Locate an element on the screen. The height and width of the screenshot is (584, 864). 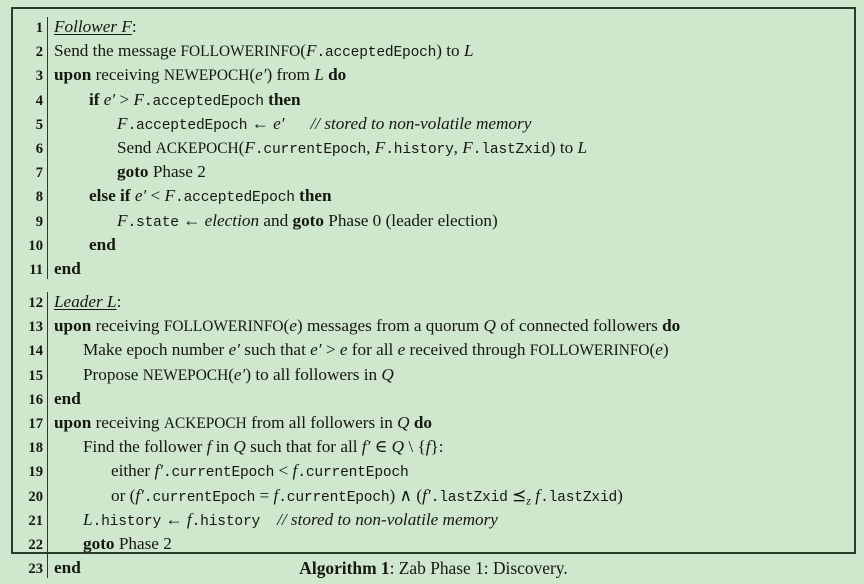
text-propose: Propose is located at coordinates (111, 374).